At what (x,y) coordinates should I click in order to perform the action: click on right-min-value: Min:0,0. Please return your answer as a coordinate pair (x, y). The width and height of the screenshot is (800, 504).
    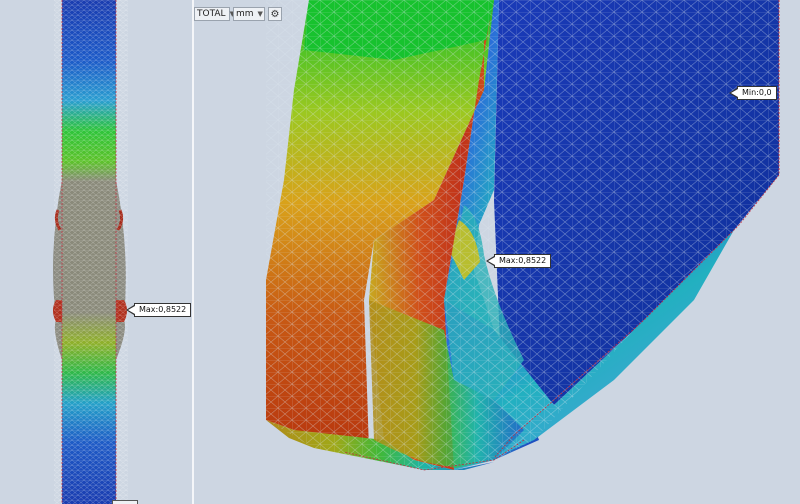
    Looking at the image, I should click on (757, 92).